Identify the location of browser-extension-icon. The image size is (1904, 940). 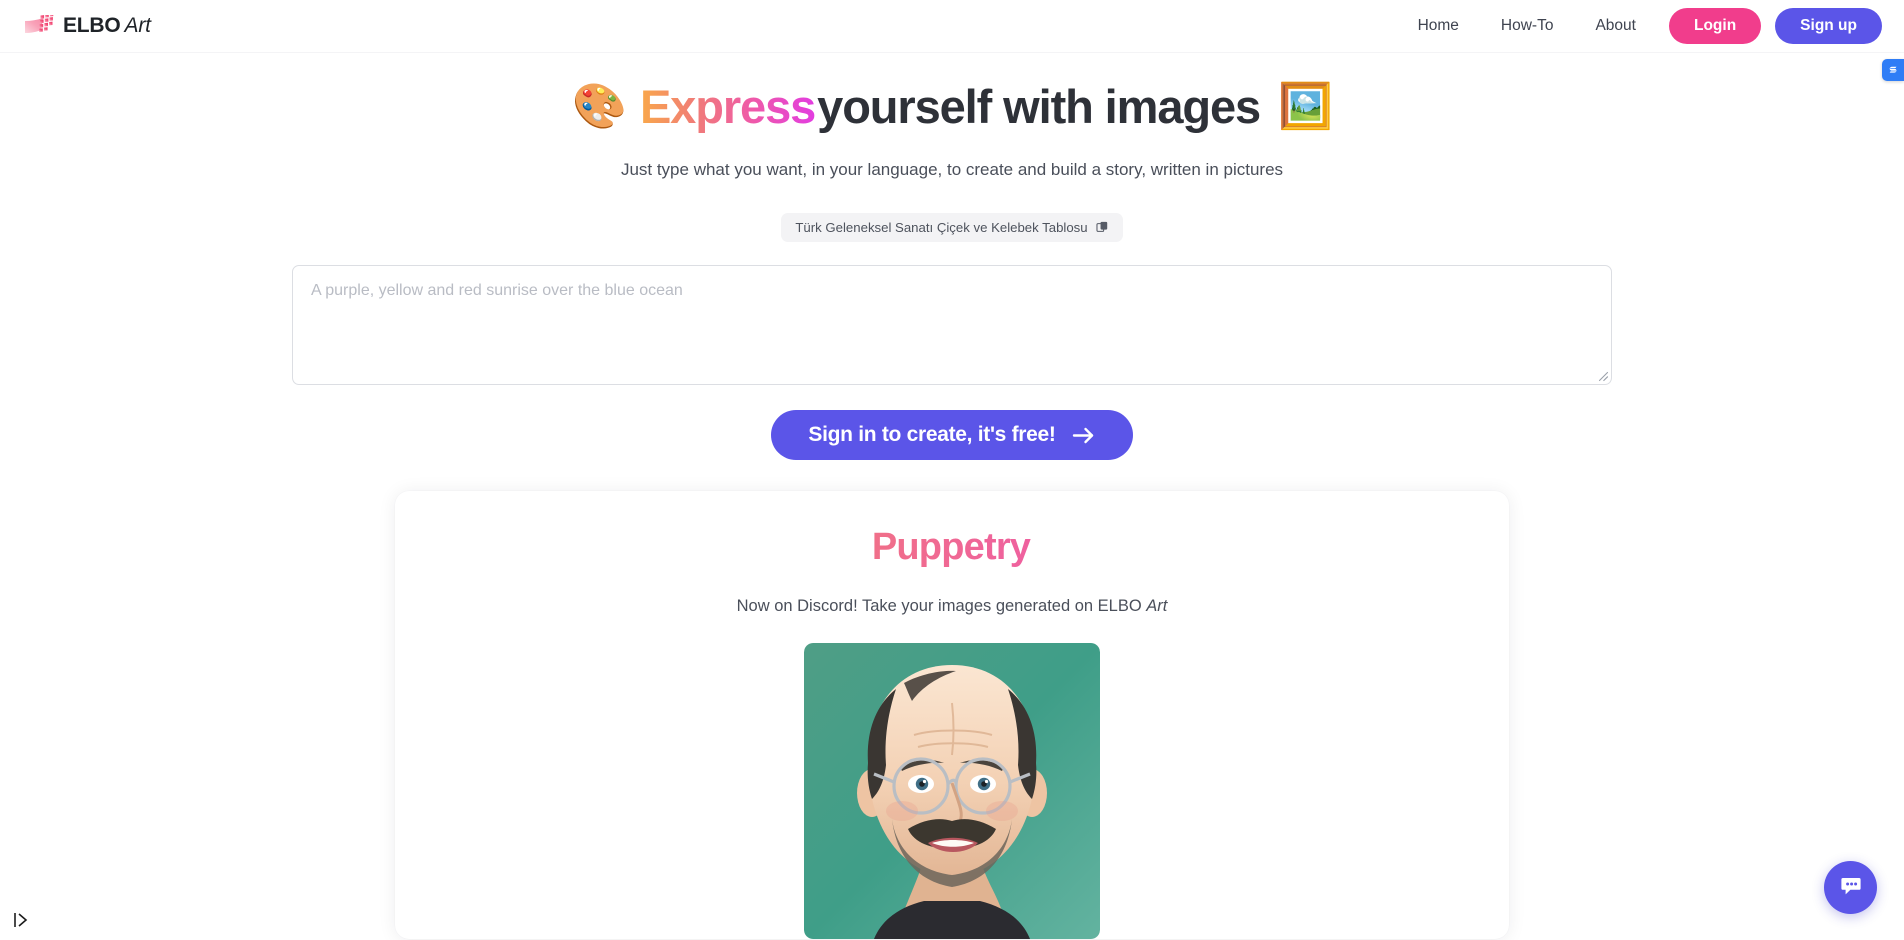
(1893, 70).